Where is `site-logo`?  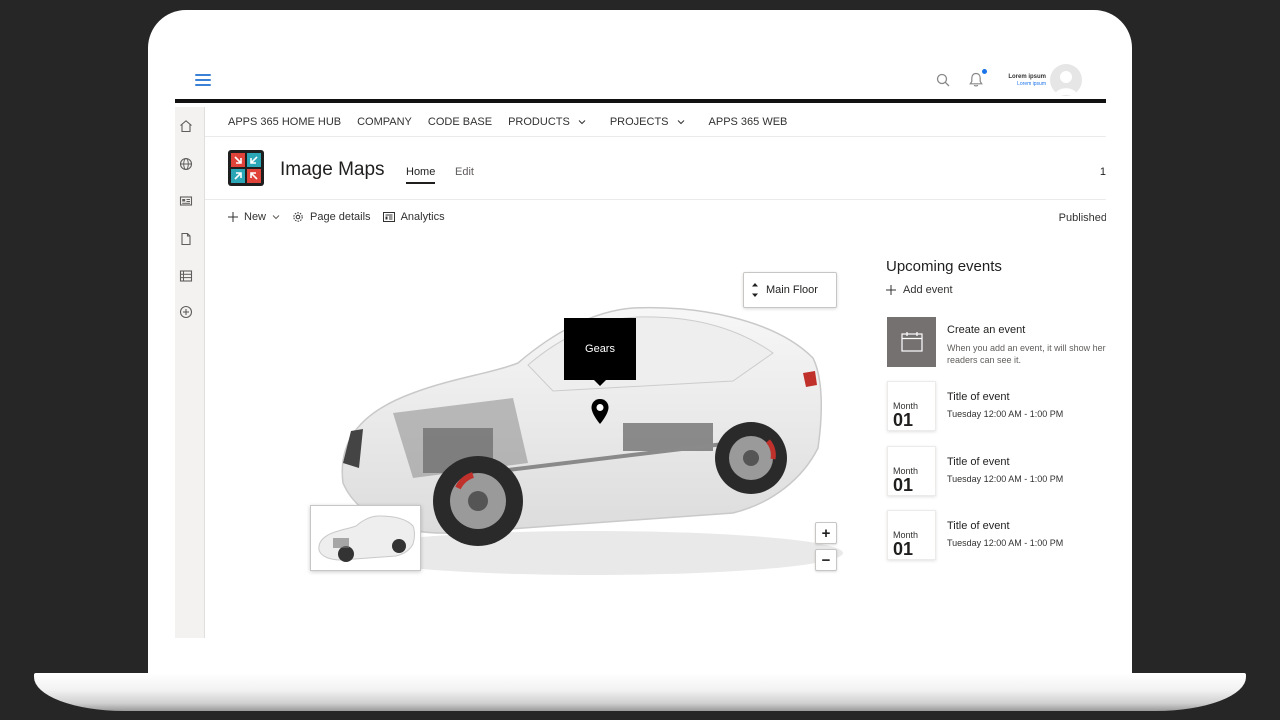
site-logo is located at coordinates (246, 168).